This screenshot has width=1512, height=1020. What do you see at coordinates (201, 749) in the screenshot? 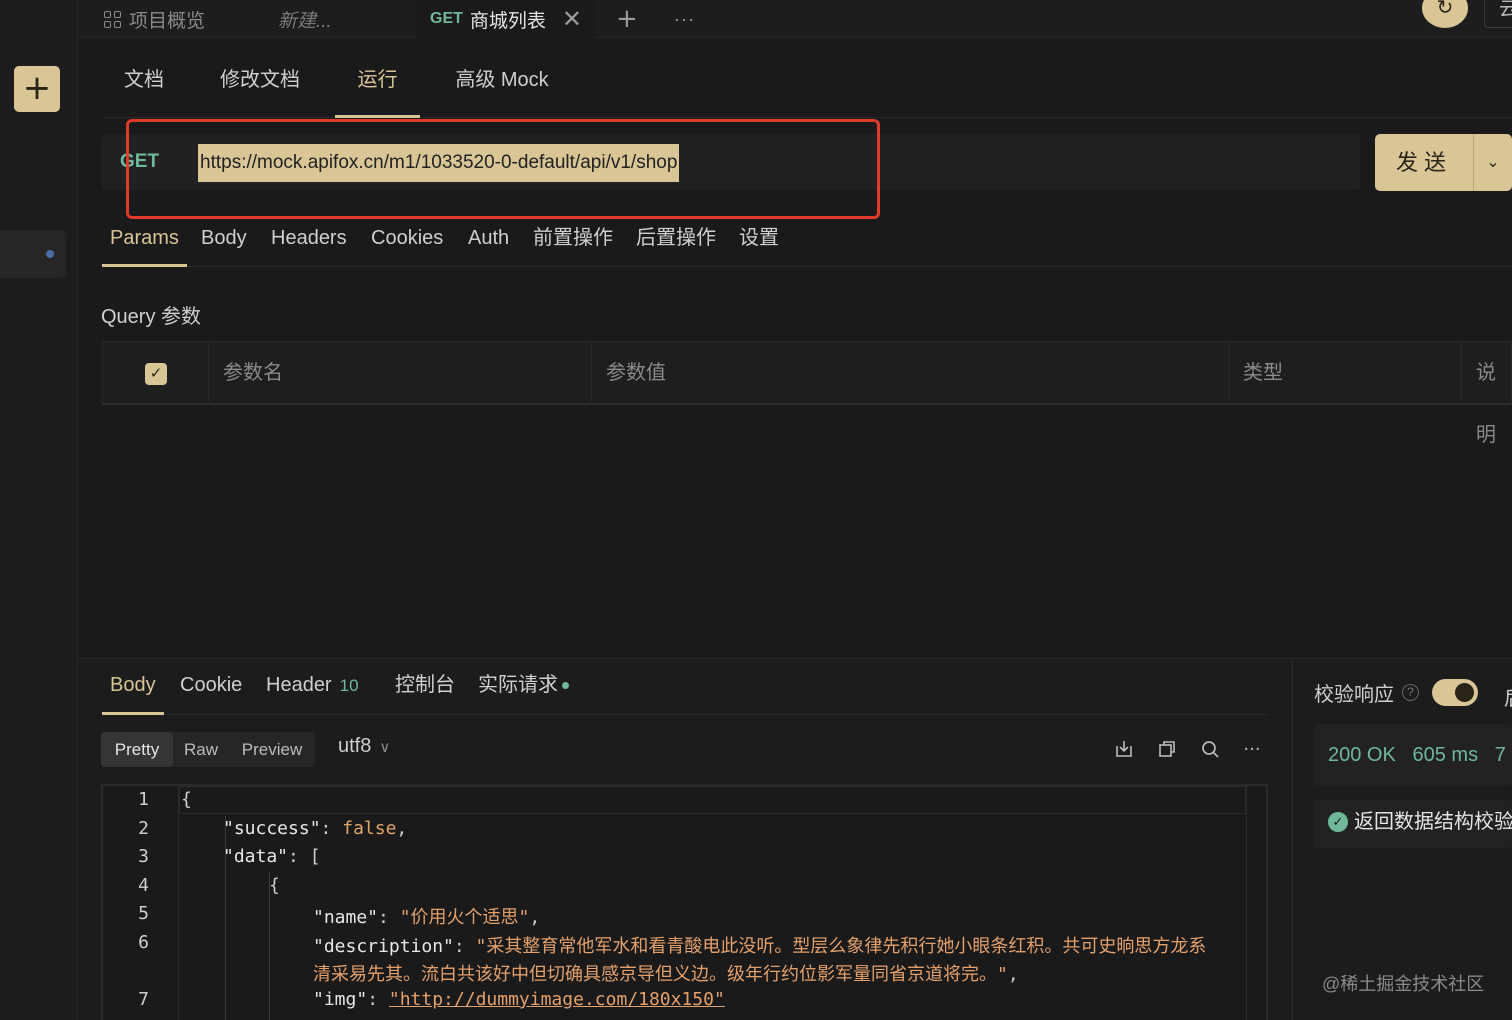
I see `format-raw: Raw` at bounding box center [201, 749].